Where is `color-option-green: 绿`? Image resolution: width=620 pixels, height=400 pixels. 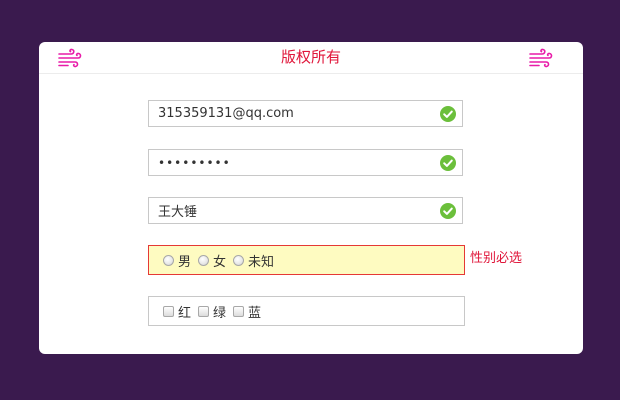
color-option-green: 绿 is located at coordinates (212, 311).